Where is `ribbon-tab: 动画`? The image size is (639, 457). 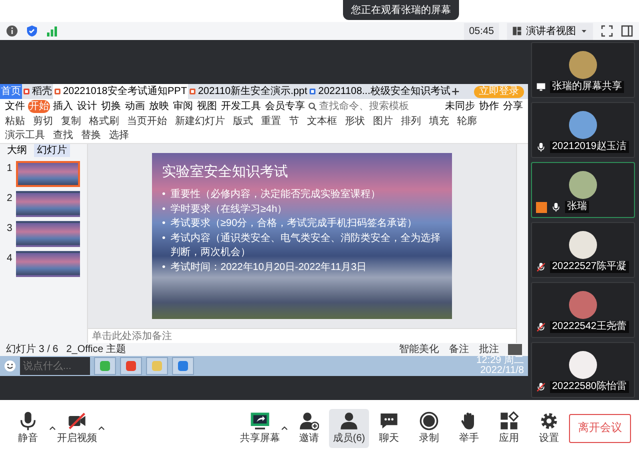 ribbon-tab: 动画 is located at coordinates (135, 106).